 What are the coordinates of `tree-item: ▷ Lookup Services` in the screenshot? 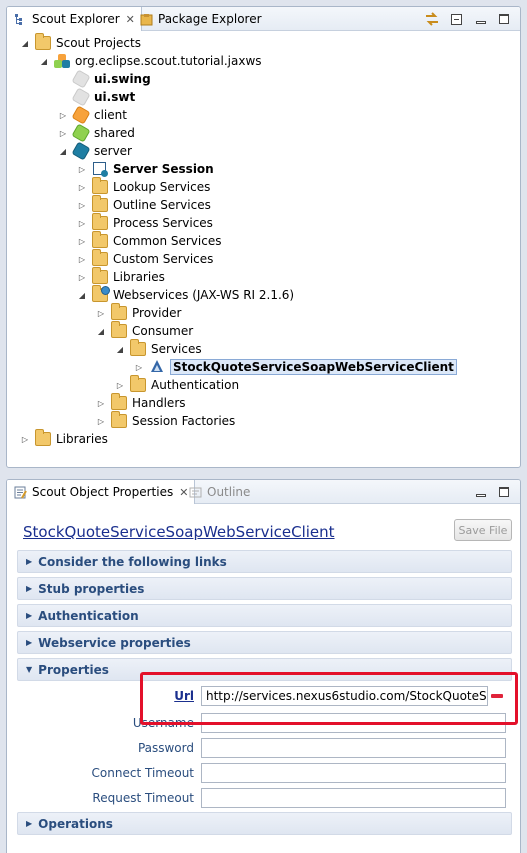 It's located at (143, 186).